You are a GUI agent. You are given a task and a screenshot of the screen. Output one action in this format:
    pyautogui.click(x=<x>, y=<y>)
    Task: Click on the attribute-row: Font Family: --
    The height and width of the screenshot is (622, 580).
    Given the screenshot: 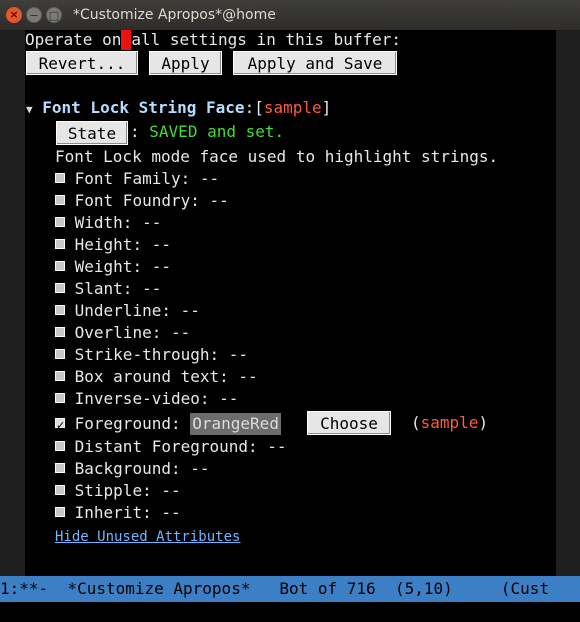 What is the action you would take?
    pyautogui.click(x=137, y=179)
    